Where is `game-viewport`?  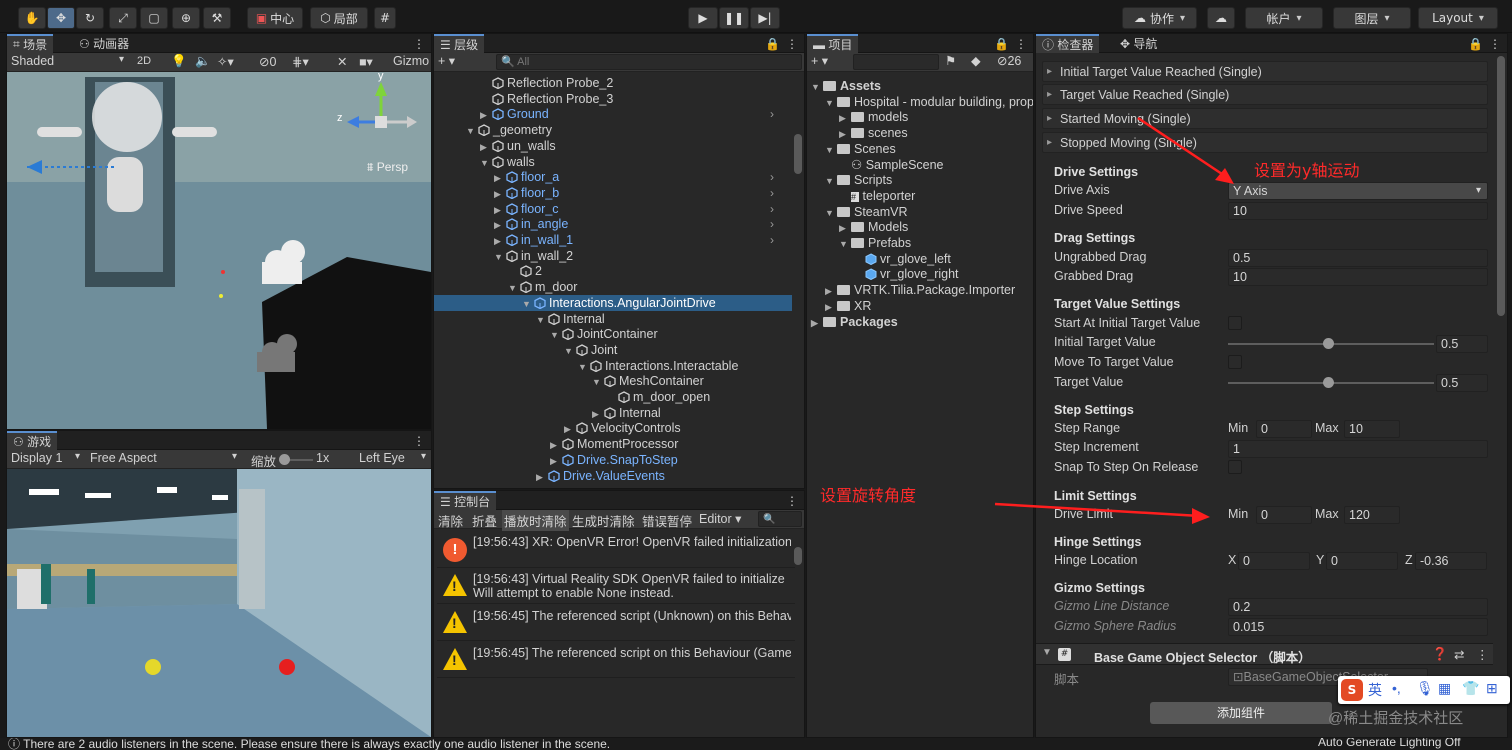
game-viewport is located at coordinates (219, 603).